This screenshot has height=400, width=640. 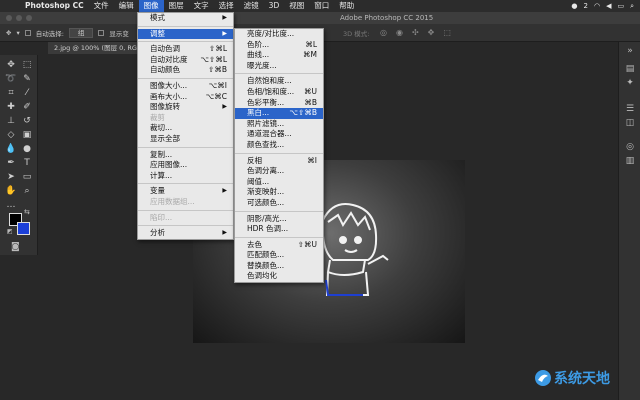 I want to click on swap-colors-icon: ⇆, so click(x=27, y=212).